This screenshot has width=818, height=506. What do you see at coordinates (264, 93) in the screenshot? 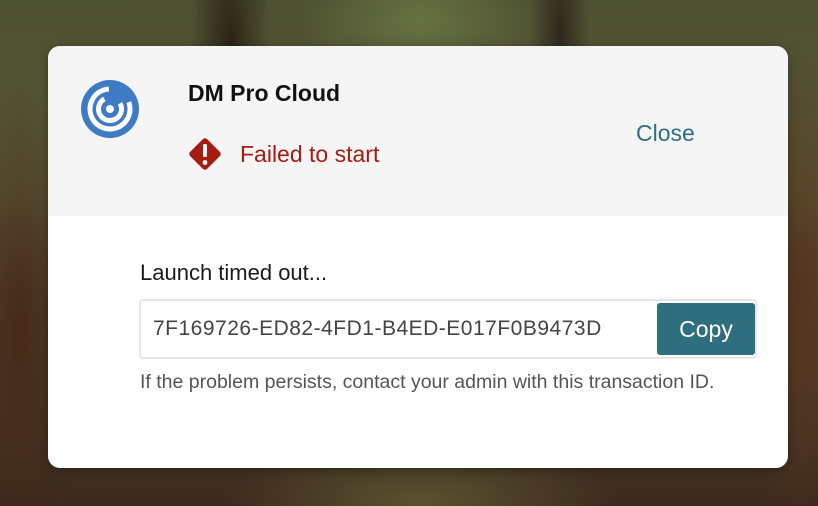
I see `app-title: DM Pro Cloud` at bounding box center [264, 93].